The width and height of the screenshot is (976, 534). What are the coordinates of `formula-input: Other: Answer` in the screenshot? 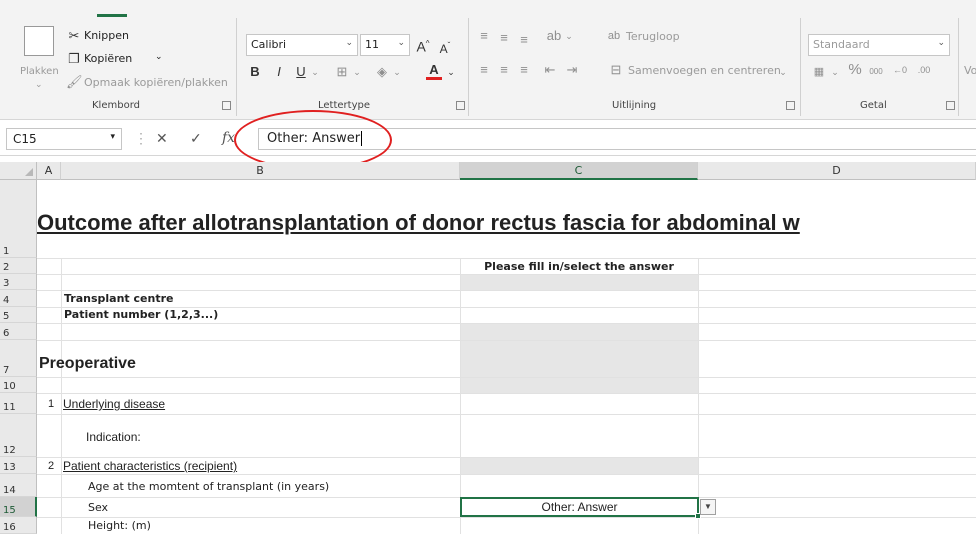 It's located at (617, 139).